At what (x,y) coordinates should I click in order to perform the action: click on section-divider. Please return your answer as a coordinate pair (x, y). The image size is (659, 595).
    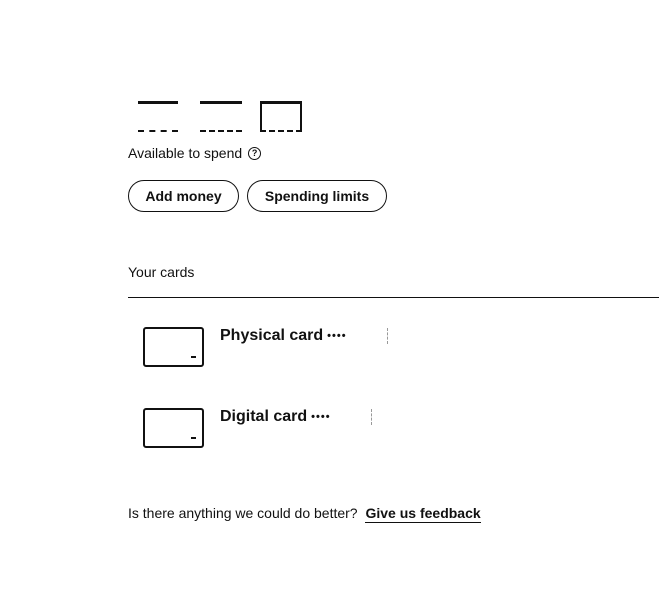
    Looking at the image, I should click on (393, 297).